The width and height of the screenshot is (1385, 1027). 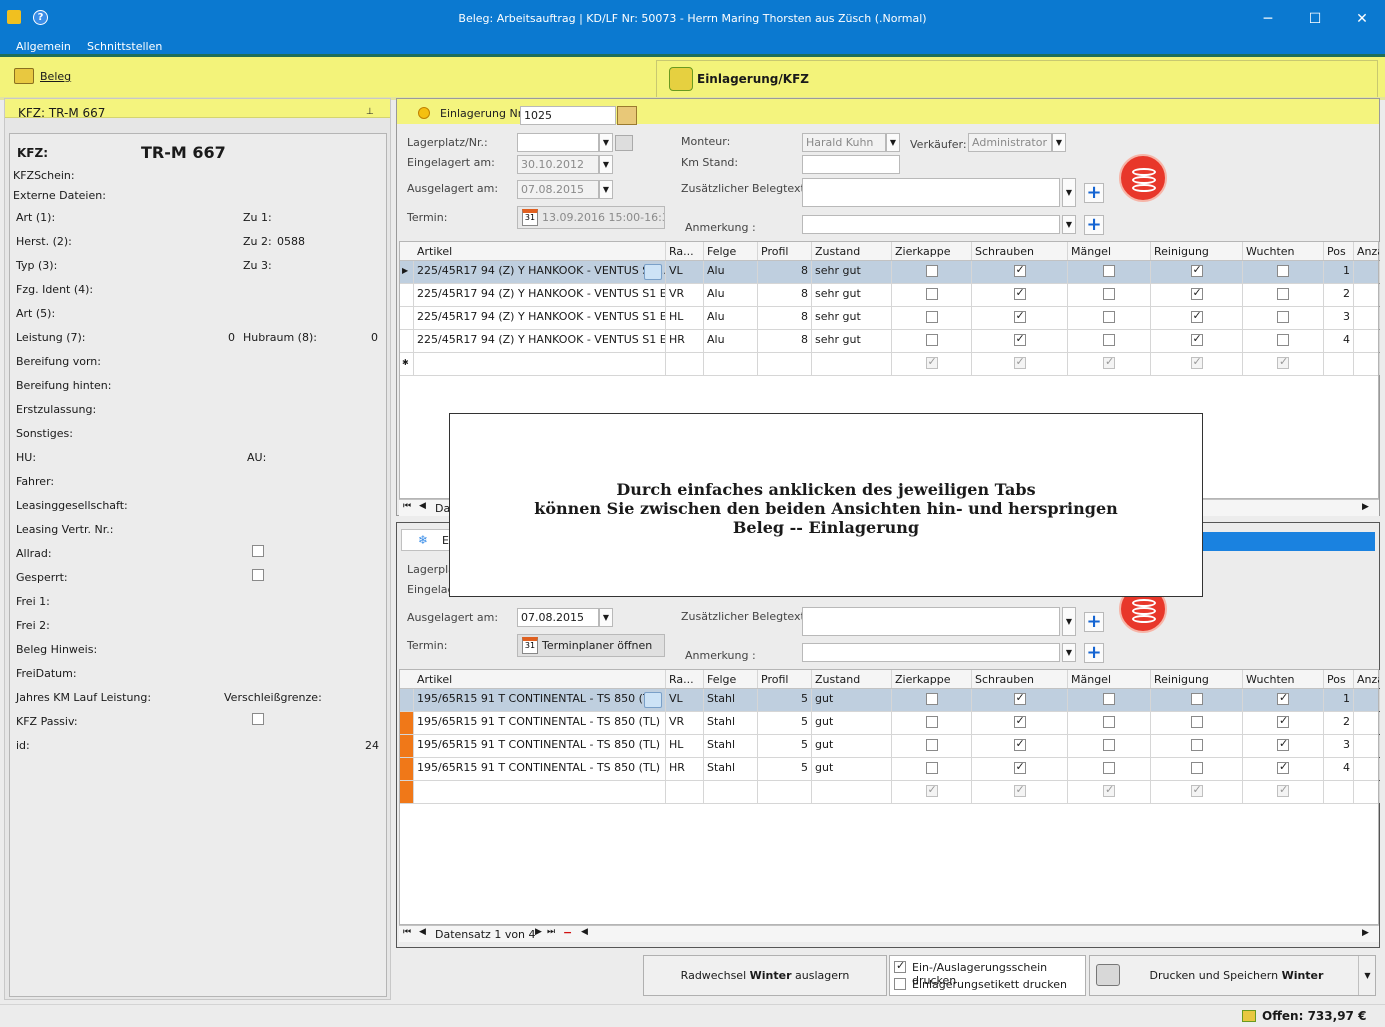 What do you see at coordinates (1094, 622) in the screenshot?
I see `zusatz-2-add-button: +` at bounding box center [1094, 622].